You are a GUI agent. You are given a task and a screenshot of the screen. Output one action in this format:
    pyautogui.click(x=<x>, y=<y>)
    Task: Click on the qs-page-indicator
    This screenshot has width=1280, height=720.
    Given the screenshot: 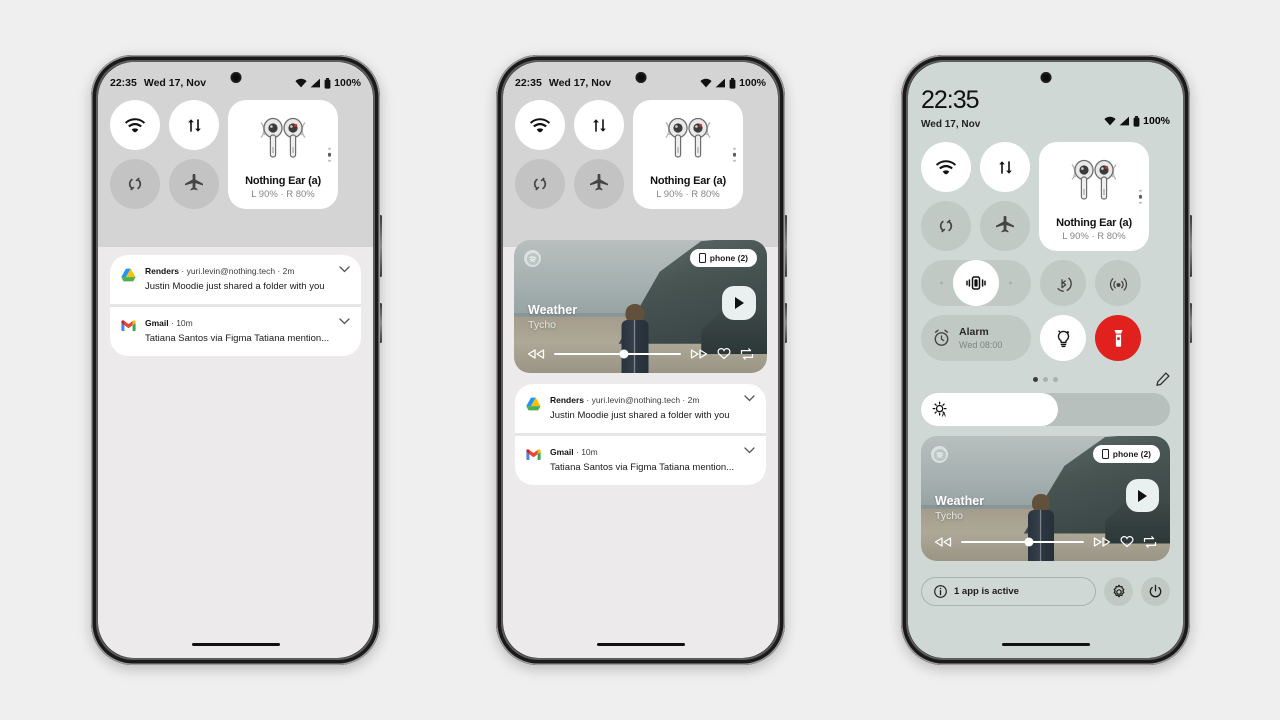 What is the action you would take?
    pyautogui.click(x=1045, y=379)
    